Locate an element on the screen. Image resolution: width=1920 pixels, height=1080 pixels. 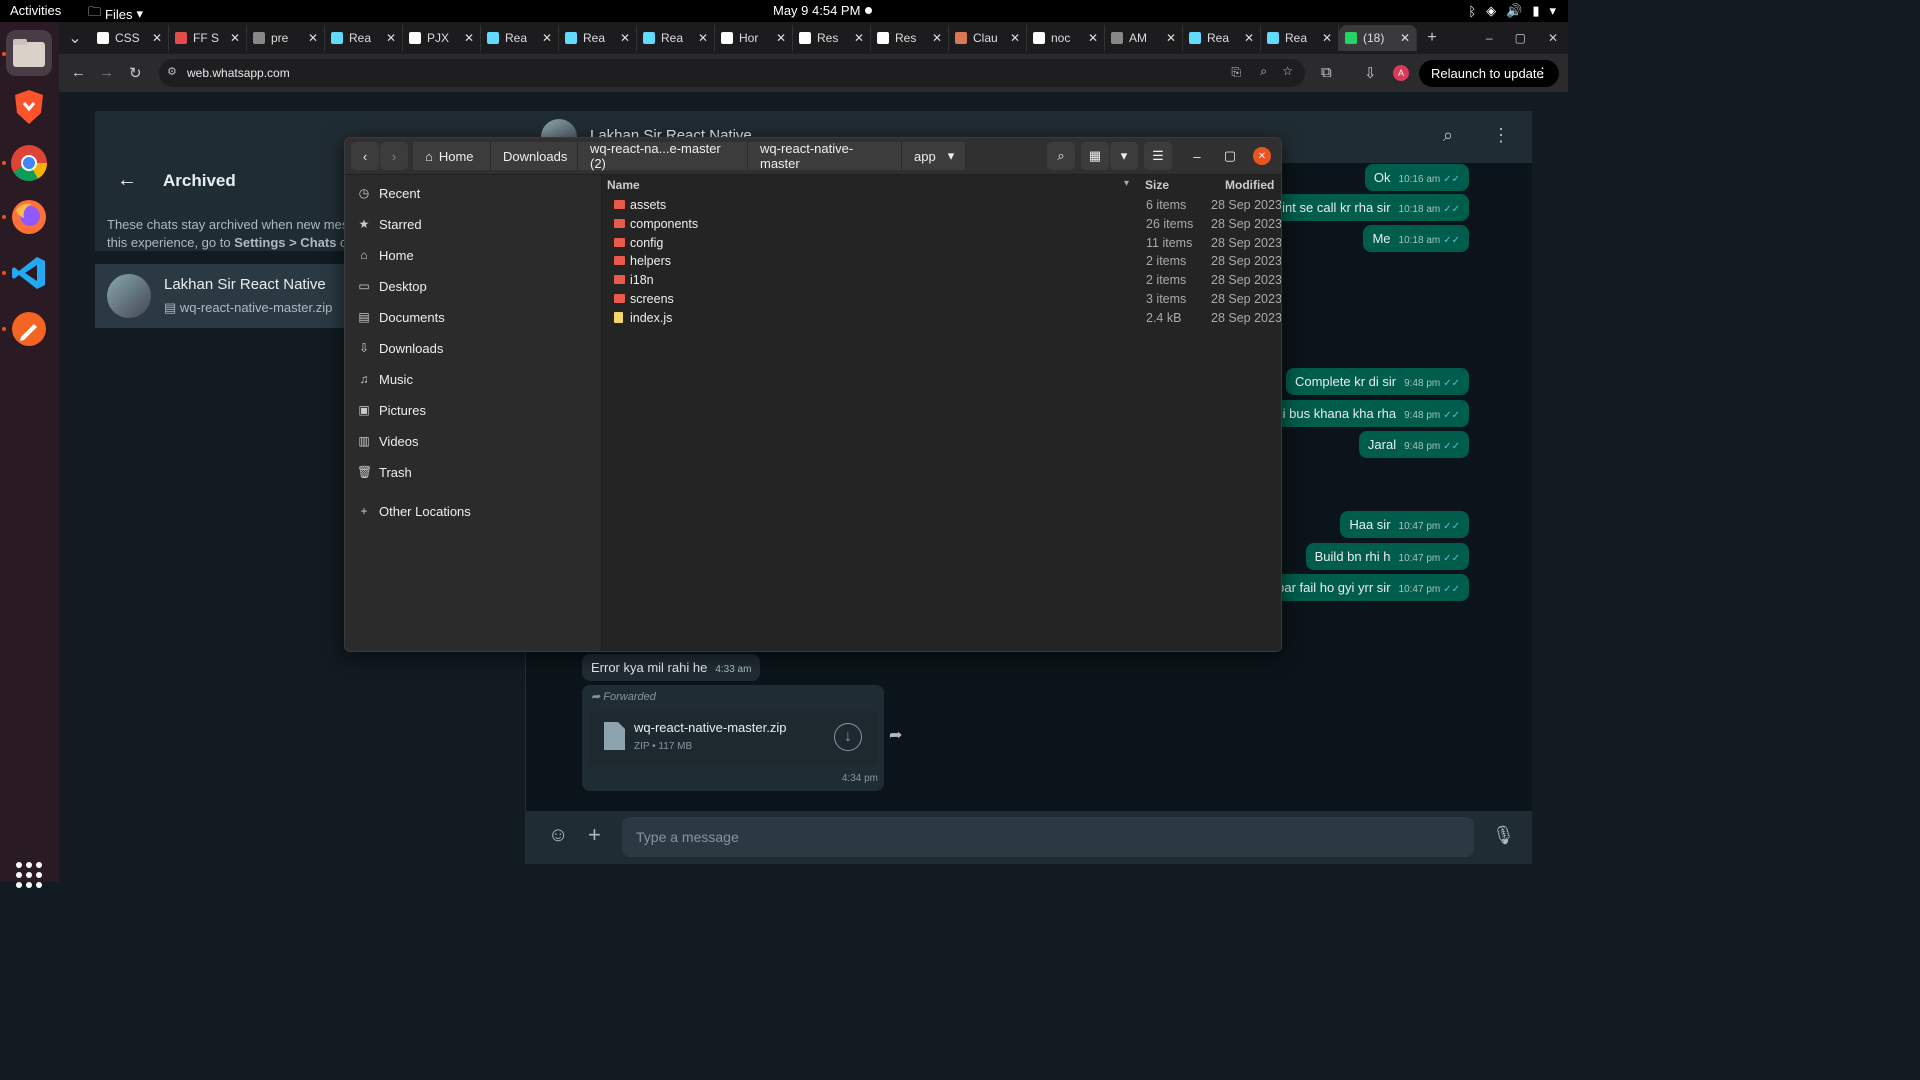
attach-plus-icon: + is located at coordinates (594, 835).